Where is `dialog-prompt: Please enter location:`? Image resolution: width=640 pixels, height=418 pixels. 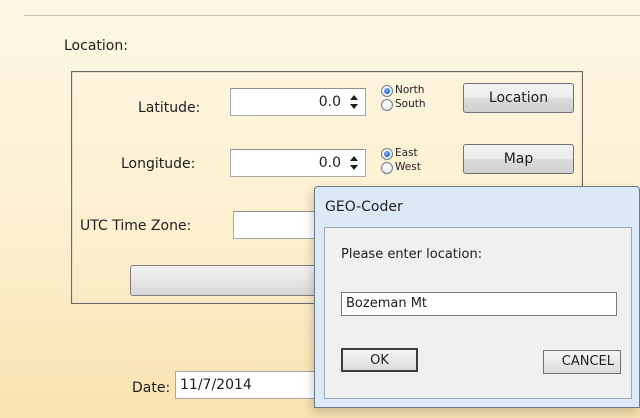 dialog-prompt: Please enter location: is located at coordinates (412, 254).